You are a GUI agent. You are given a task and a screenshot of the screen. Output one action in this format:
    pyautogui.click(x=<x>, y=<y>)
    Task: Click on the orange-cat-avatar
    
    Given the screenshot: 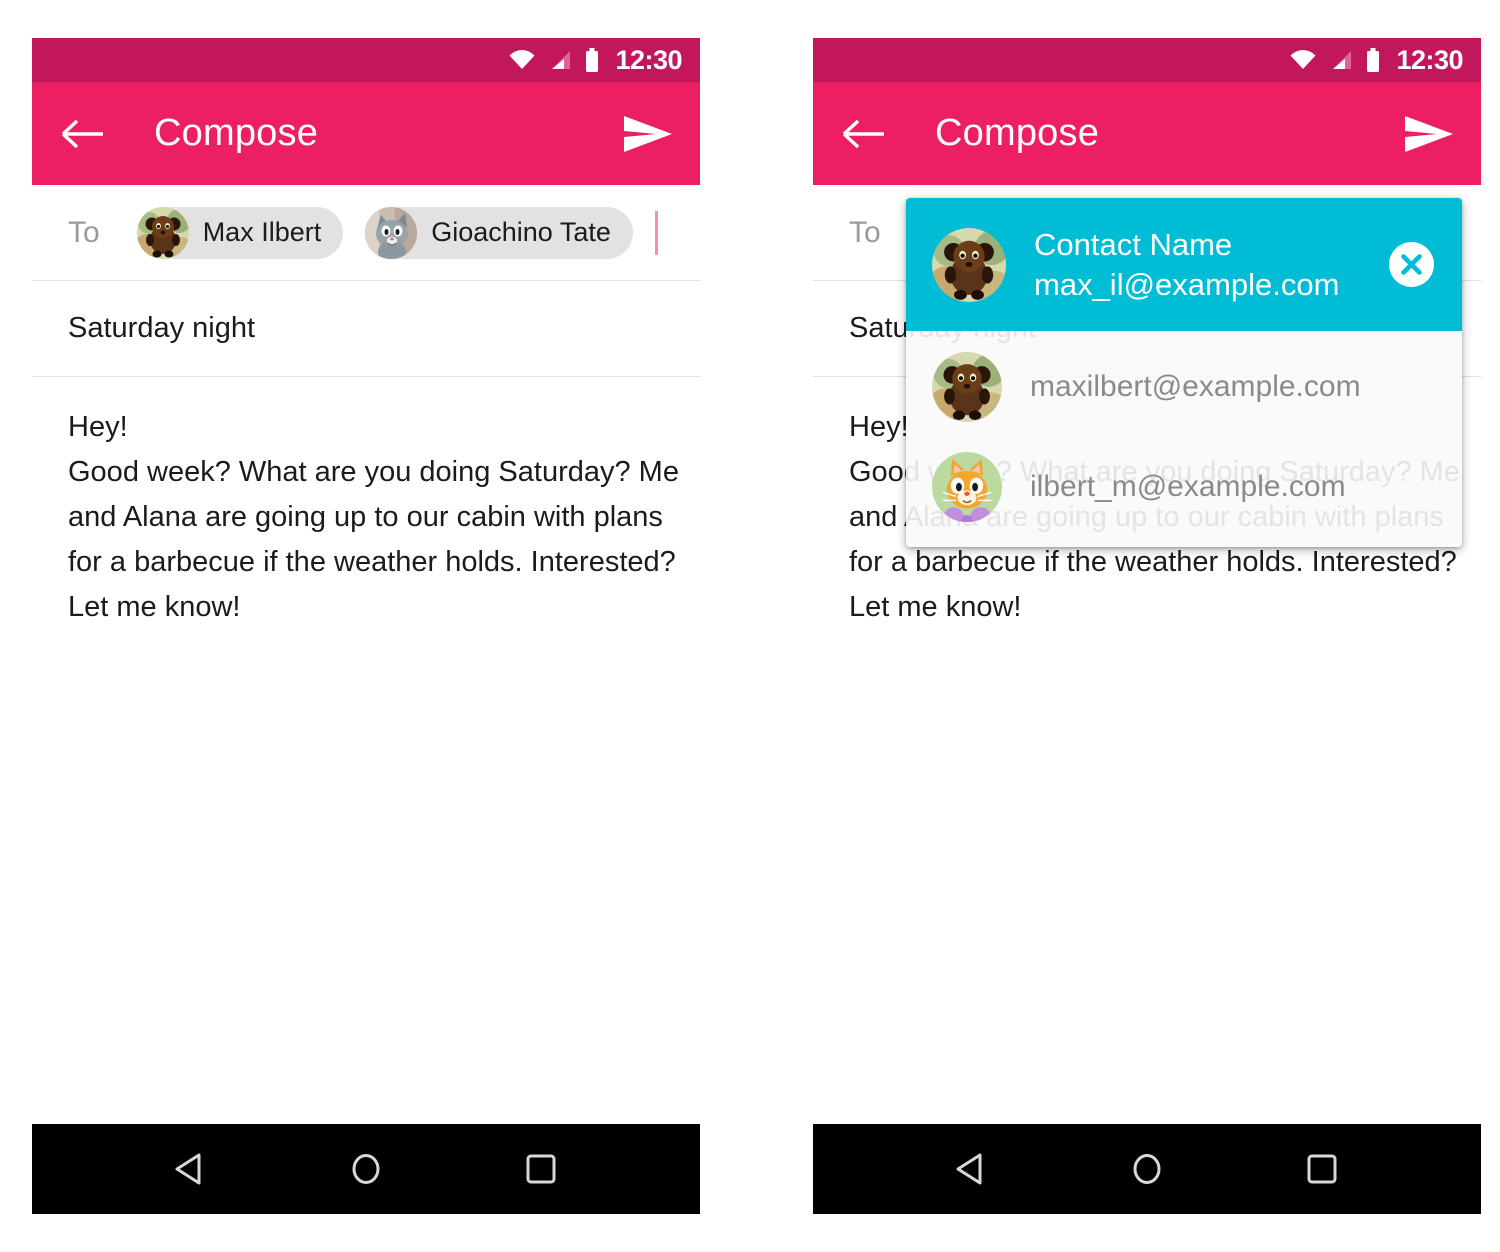 What is the action you would take?
    pyautogui.click(x=967, y=487)
    